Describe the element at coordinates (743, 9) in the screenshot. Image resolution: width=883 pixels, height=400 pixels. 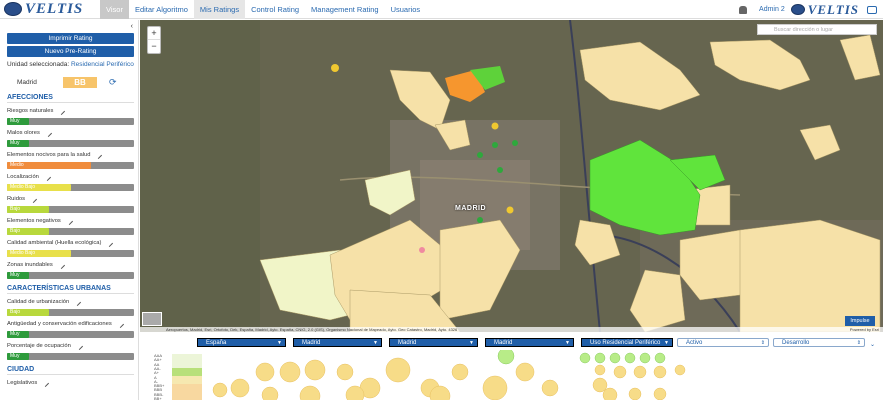
I see `notifications-bell-icon` at that location.